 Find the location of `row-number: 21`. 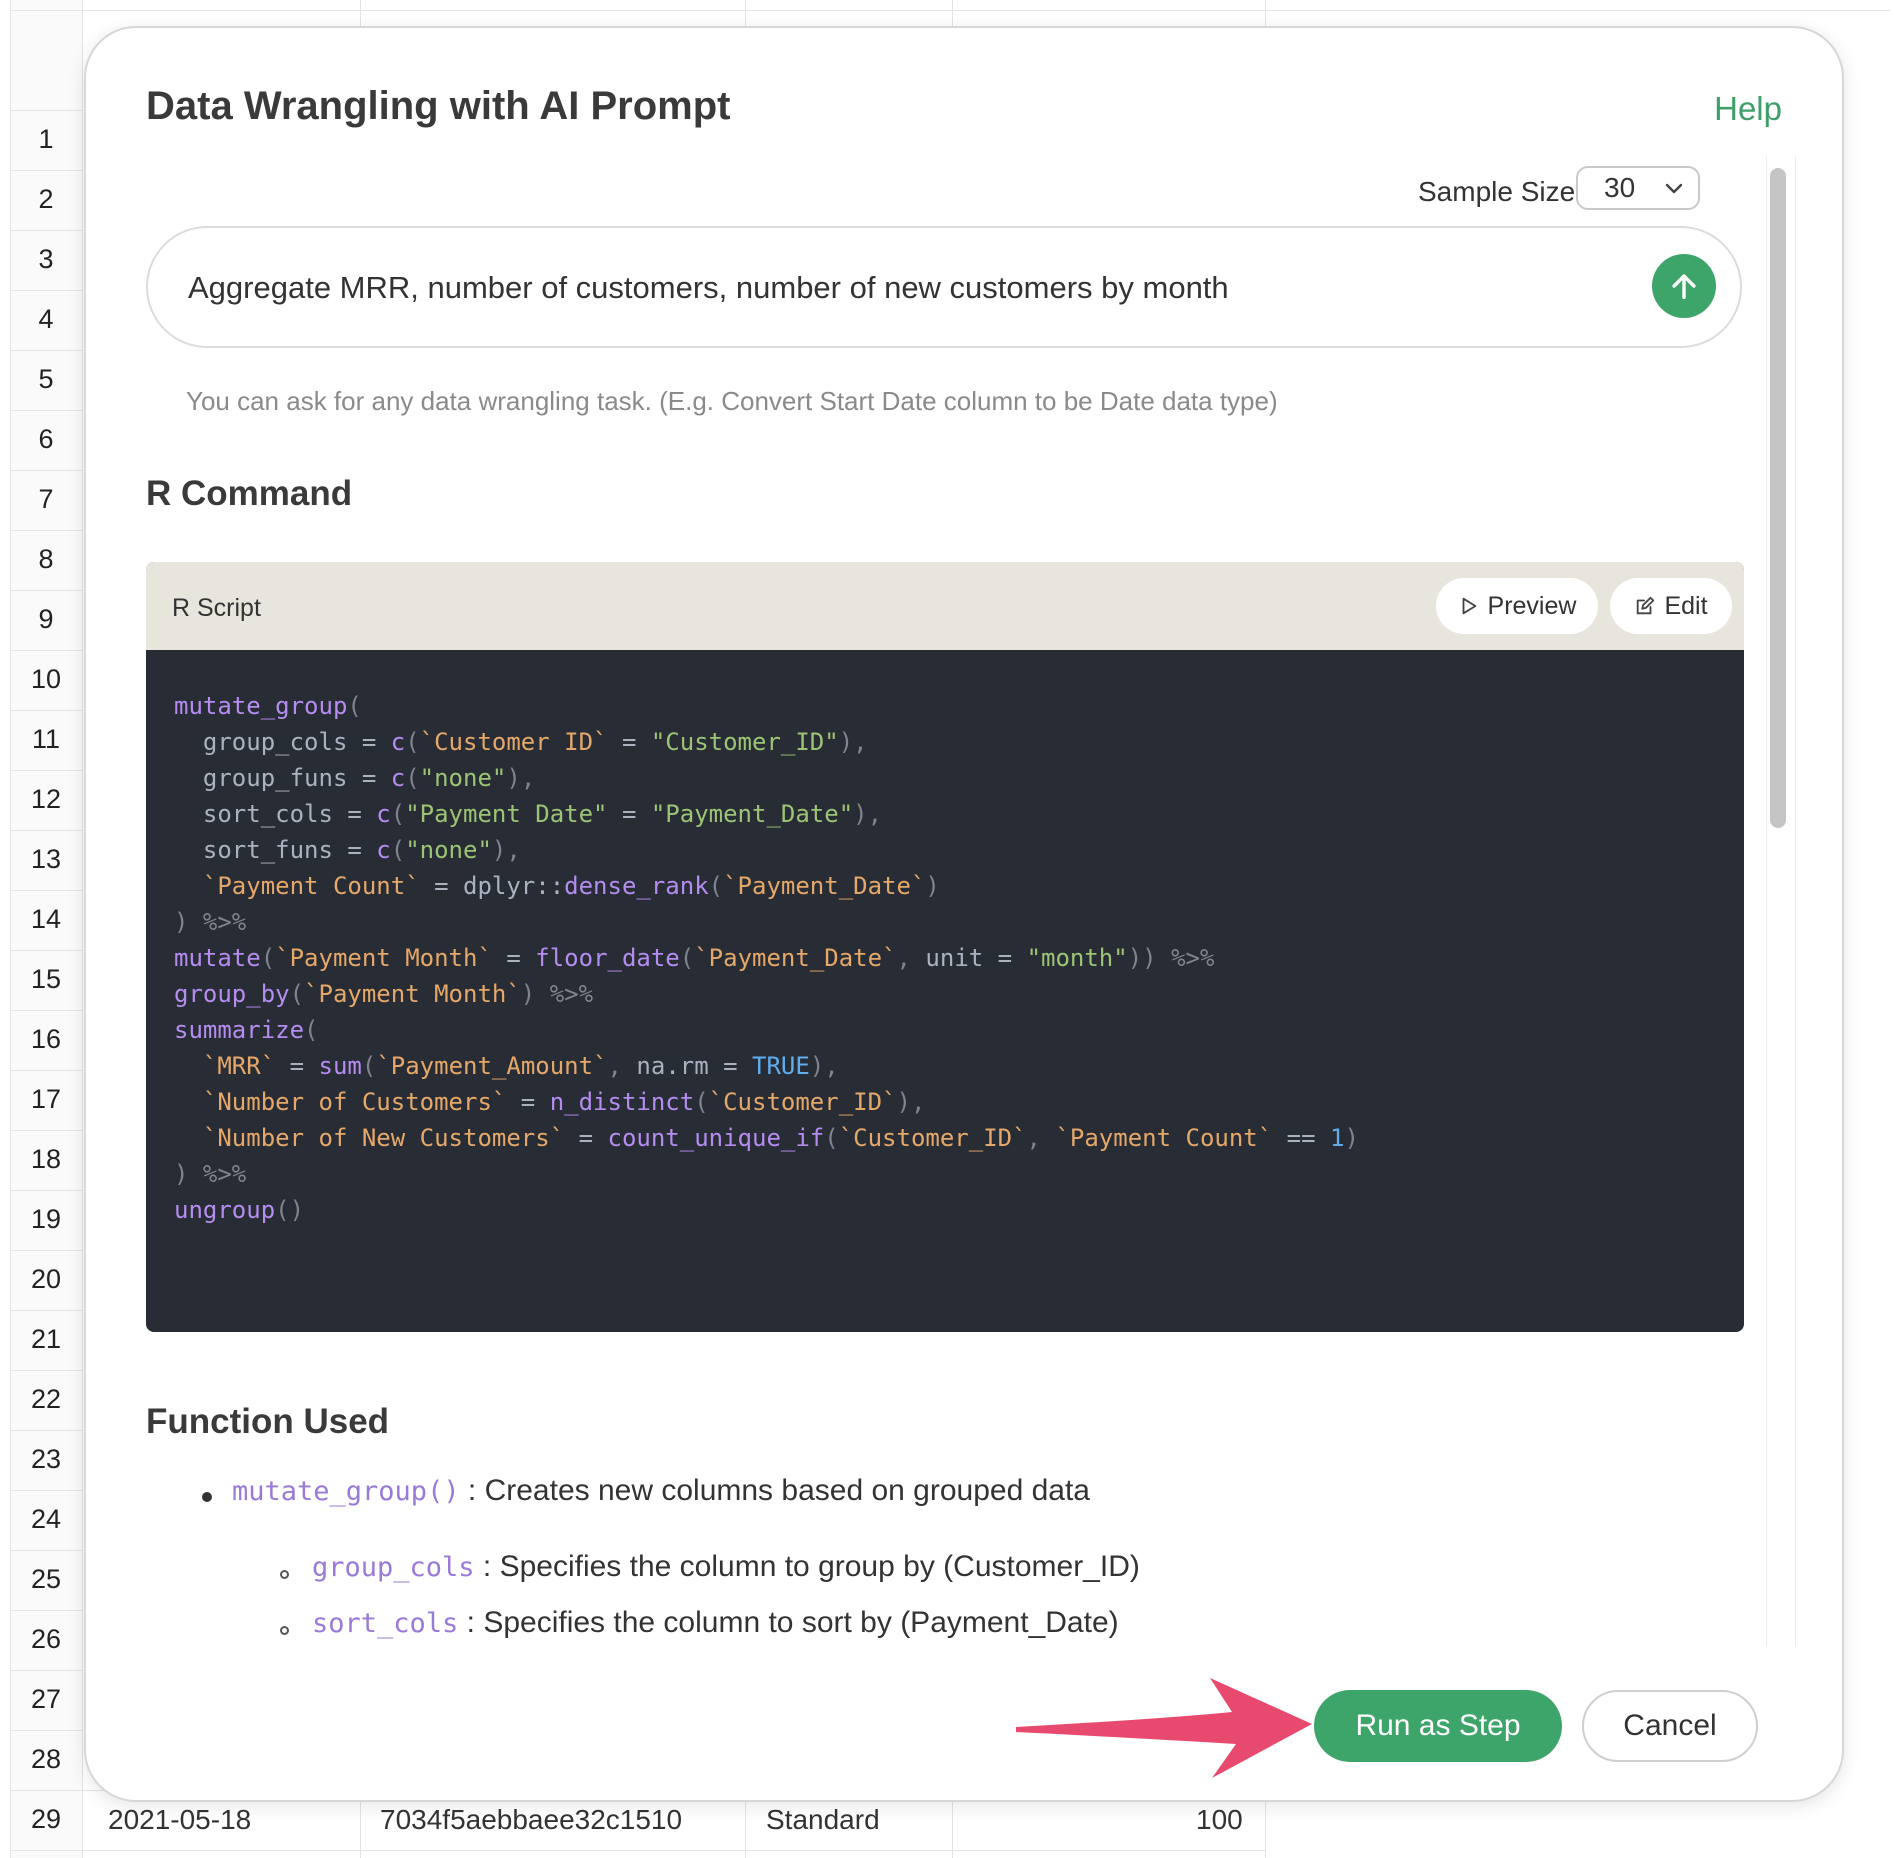

row-number: 21 is located at coordinates (46, 1339).